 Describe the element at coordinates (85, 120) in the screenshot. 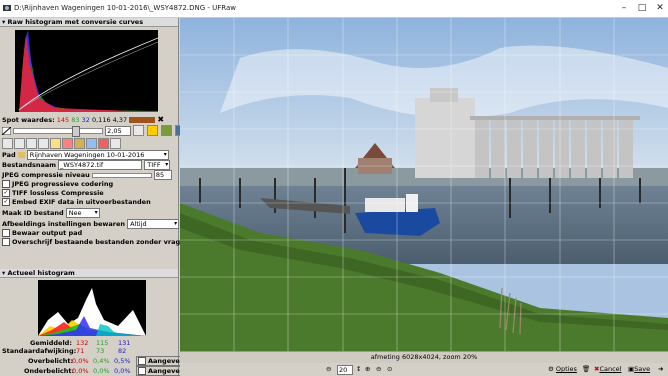

I see `spot-b: 32` at that location.